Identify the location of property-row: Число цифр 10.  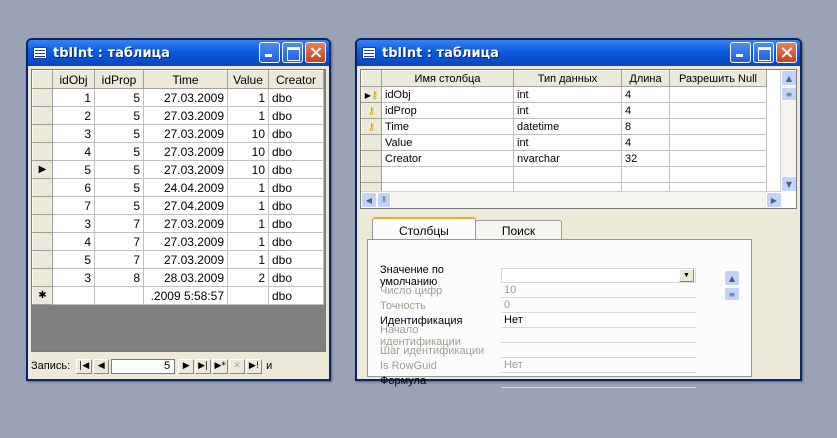
(532, 290).